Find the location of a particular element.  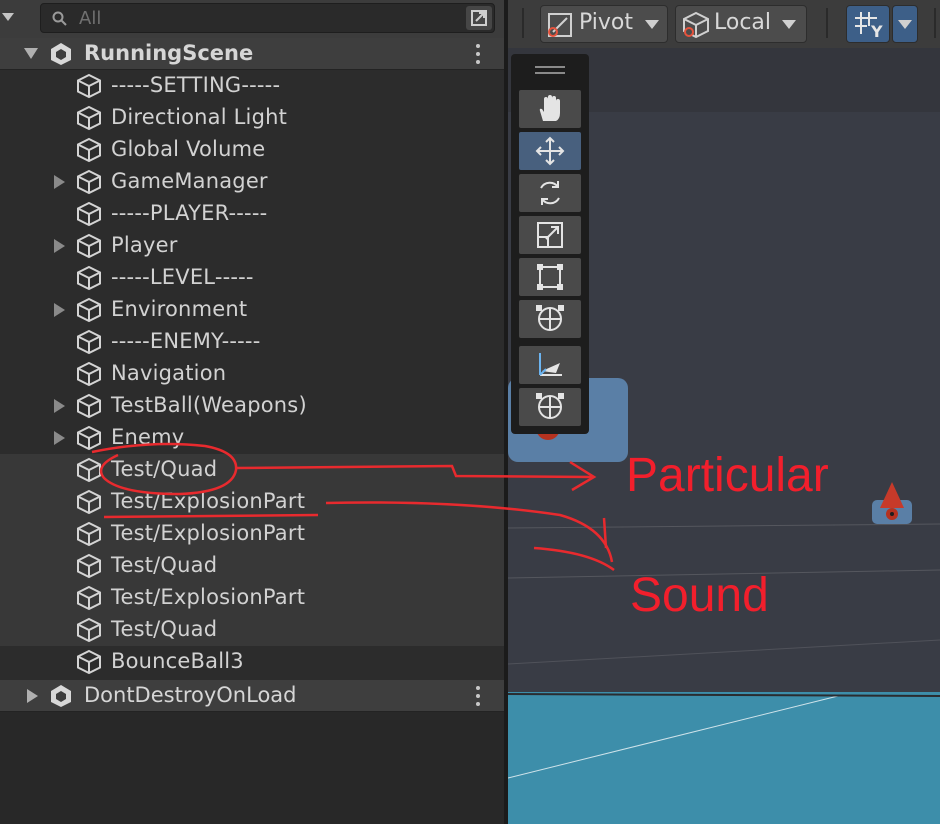

move-arrows-icon is located at coordinates (550, 151).